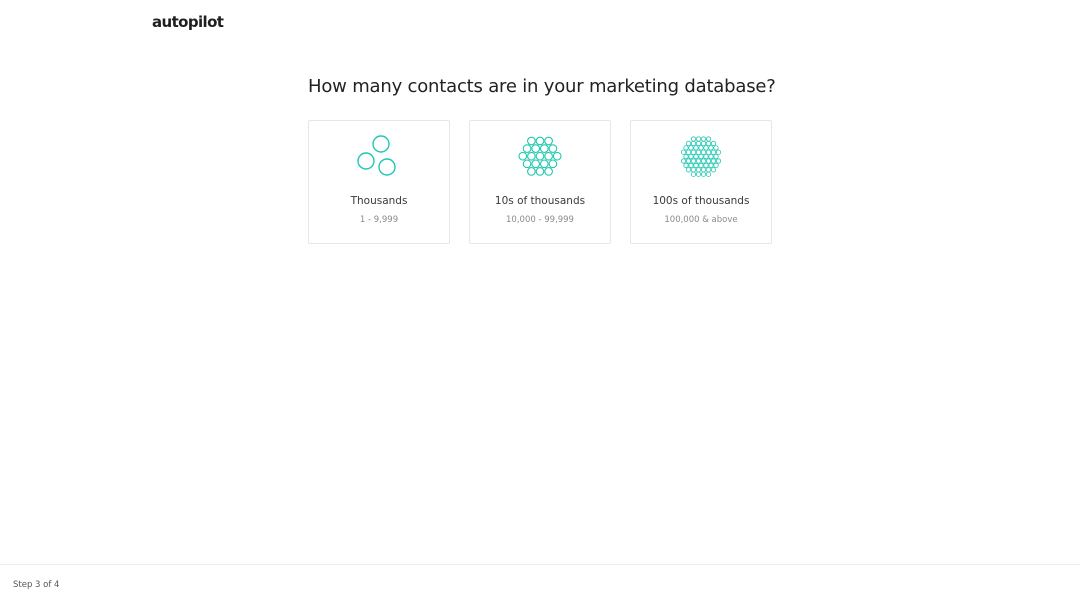 This screenshot has height=600, width=1080. I want to click on option-tens-of-thousands: 10s of thousands 10,000 - 99,999, so click(540, 182).